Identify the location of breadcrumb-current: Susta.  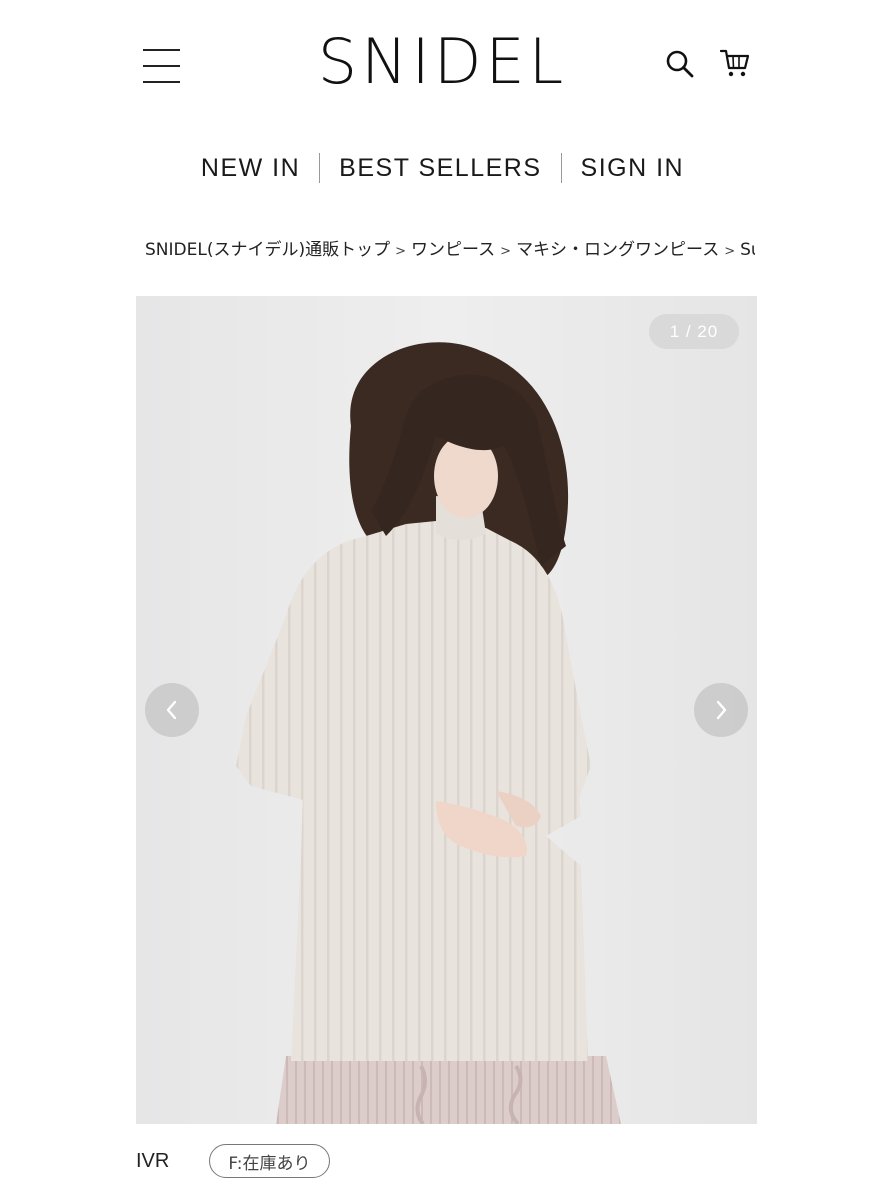
(747, 250).